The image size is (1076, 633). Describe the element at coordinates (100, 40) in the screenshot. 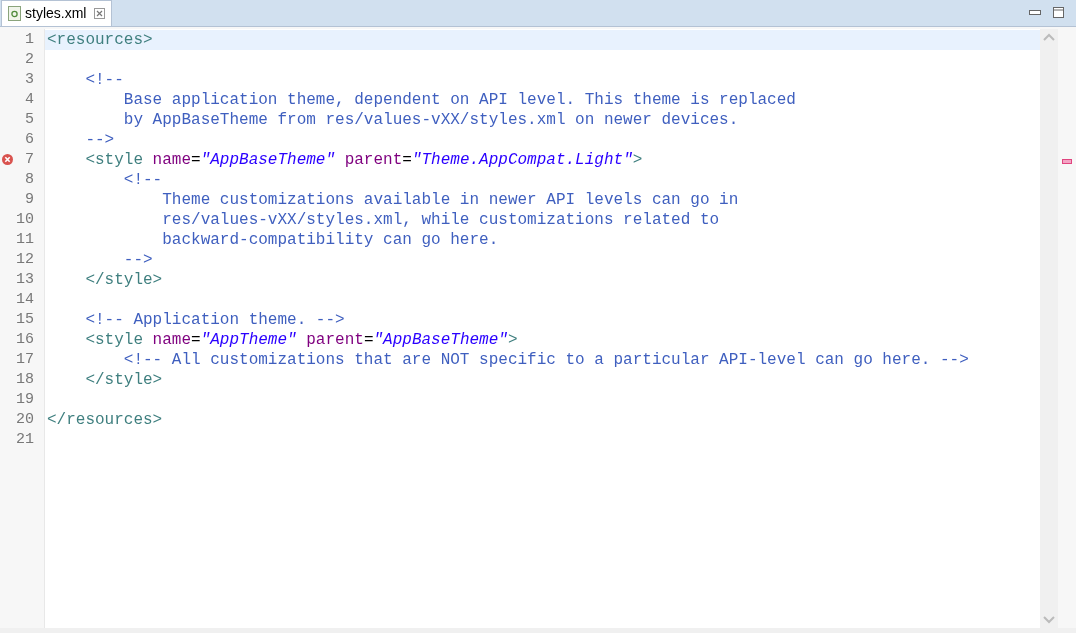

I see `code-line: <resources>` at that location.